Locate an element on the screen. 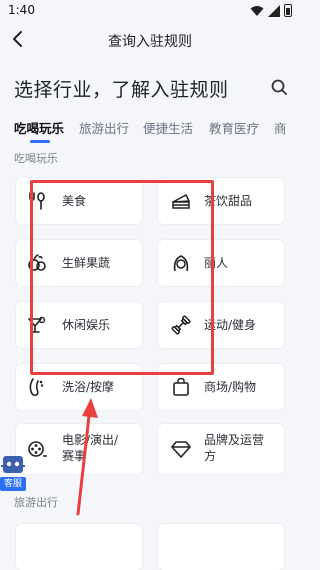 The width and height of the screenshot is (320, 570). customer-service-label: 客服 is located at coordinates (13, 484).